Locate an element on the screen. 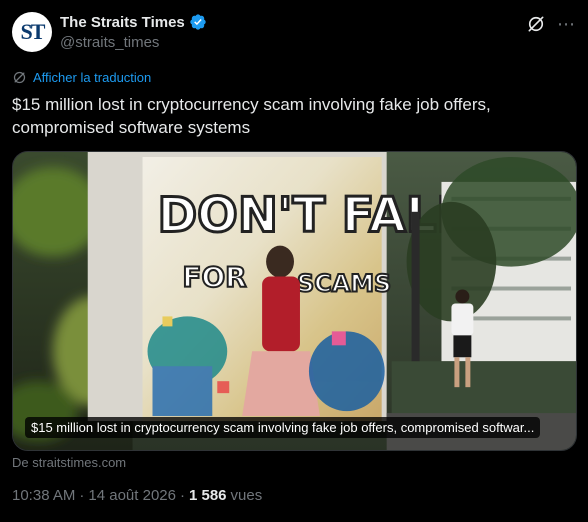 The width and height of the screenshot is (588, 522). name-row: The Straits Times is located at coordinates (133, 22).